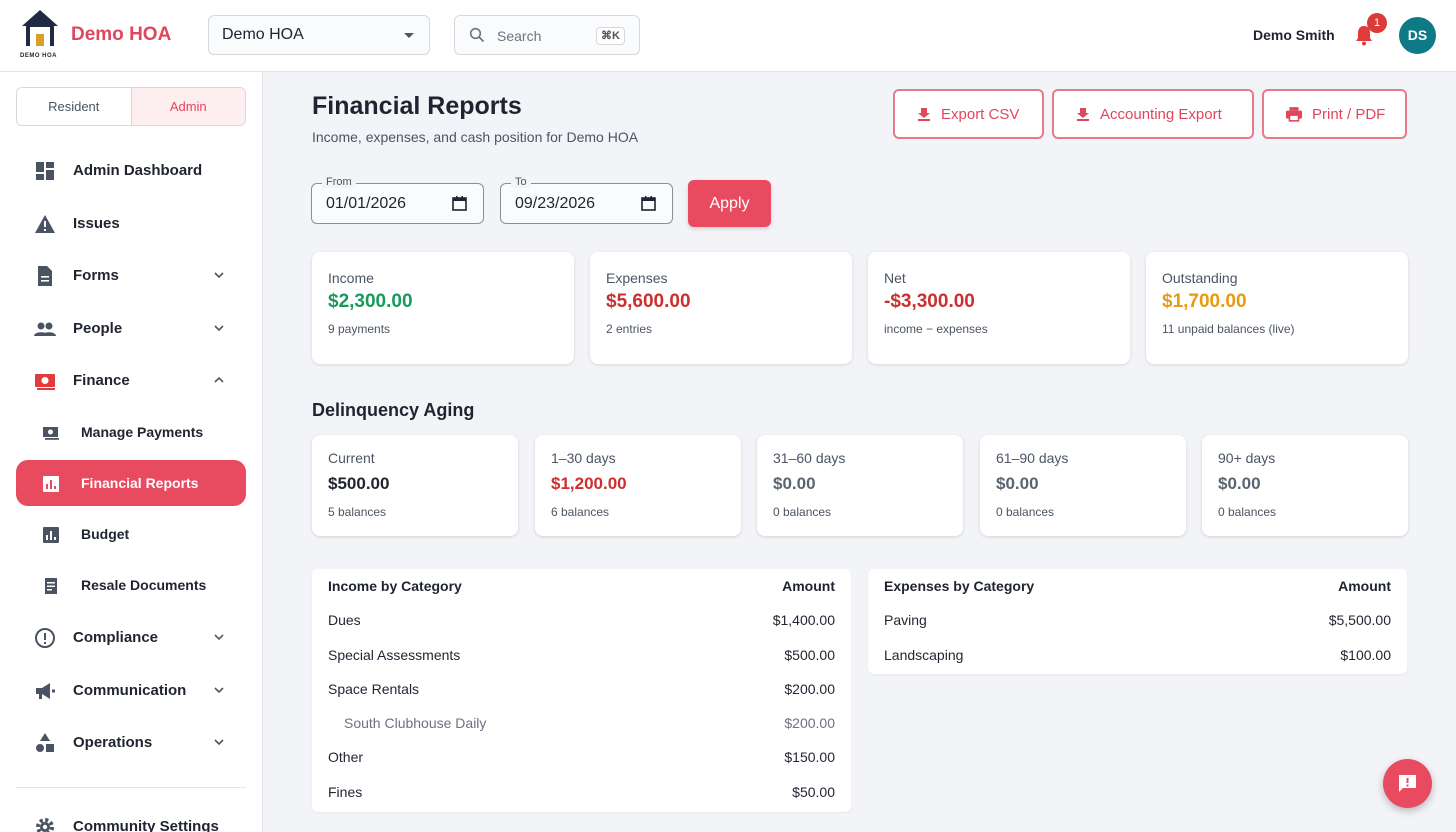  What do you see at coordinates (1294, 35) in the screenshot?
I see `user-name: Demo Smith` at bounding box center [1294, 35].